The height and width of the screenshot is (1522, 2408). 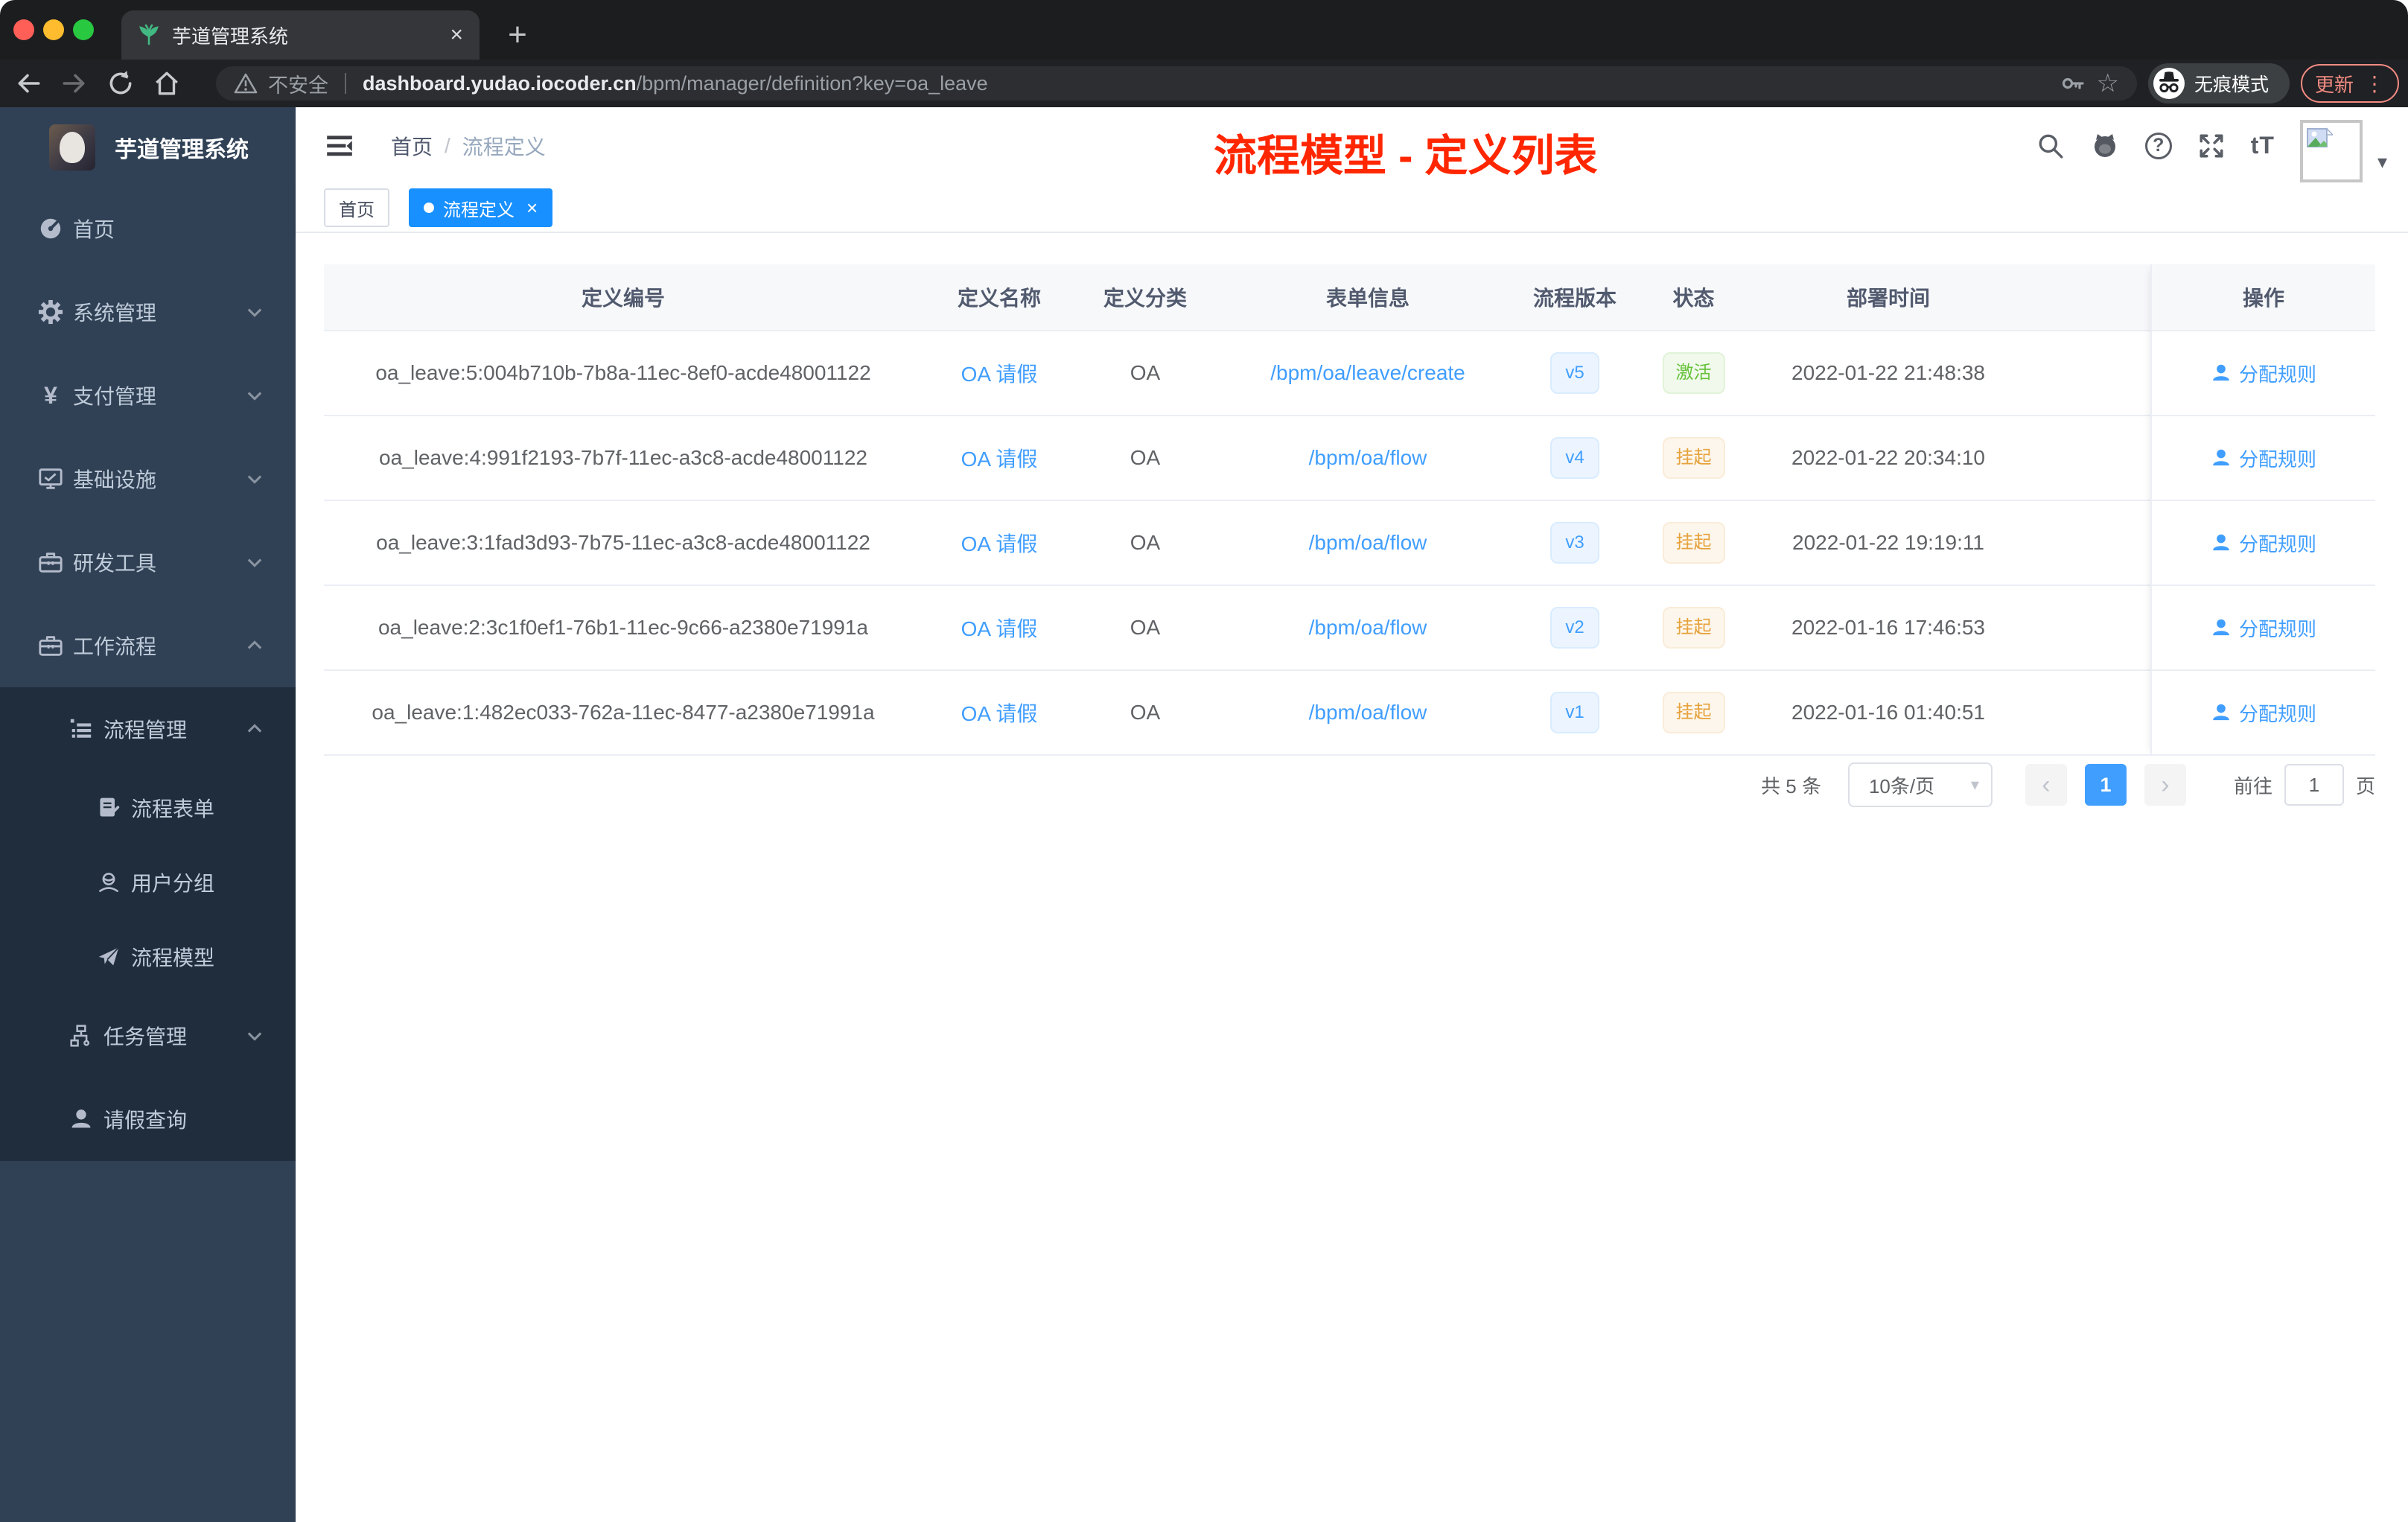 What do you see at coordinates (2046, 785) in the screenshot?
I see `prev-page-button: ‹` at bounding box center [2046, 785].